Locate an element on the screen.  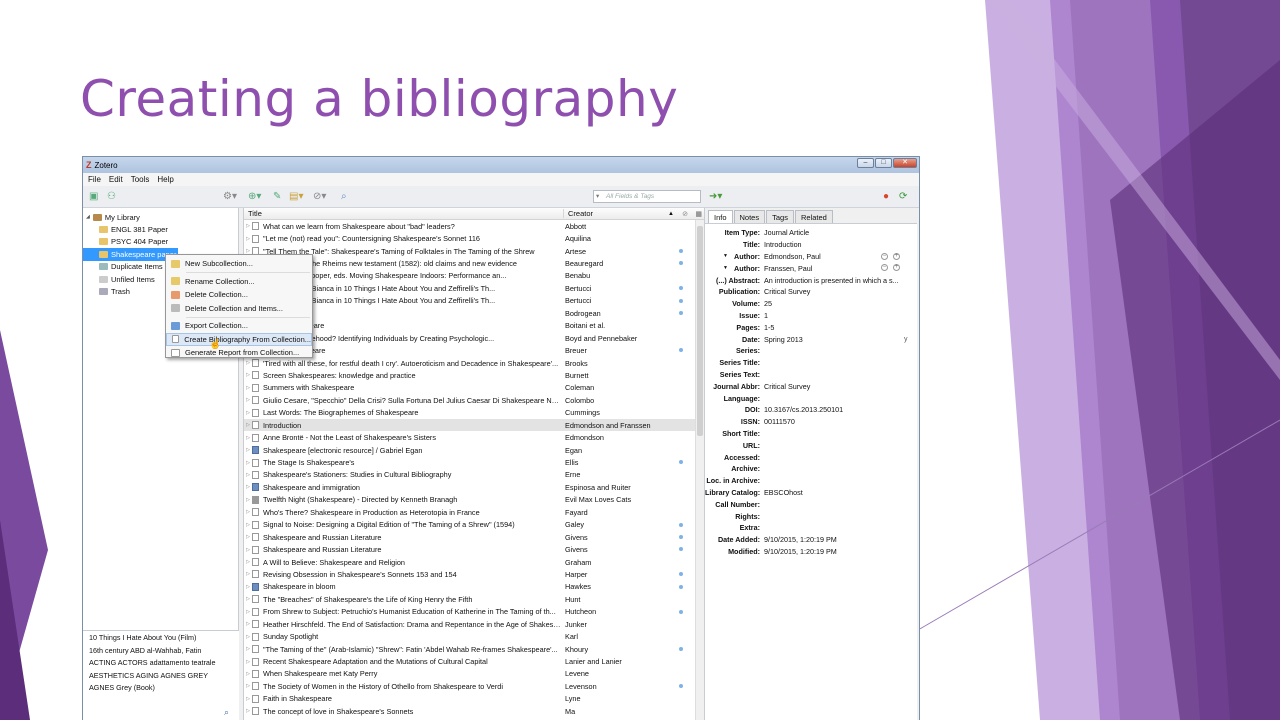
new-item-icon: ⊕▾ is located at coordinates (254, 196).